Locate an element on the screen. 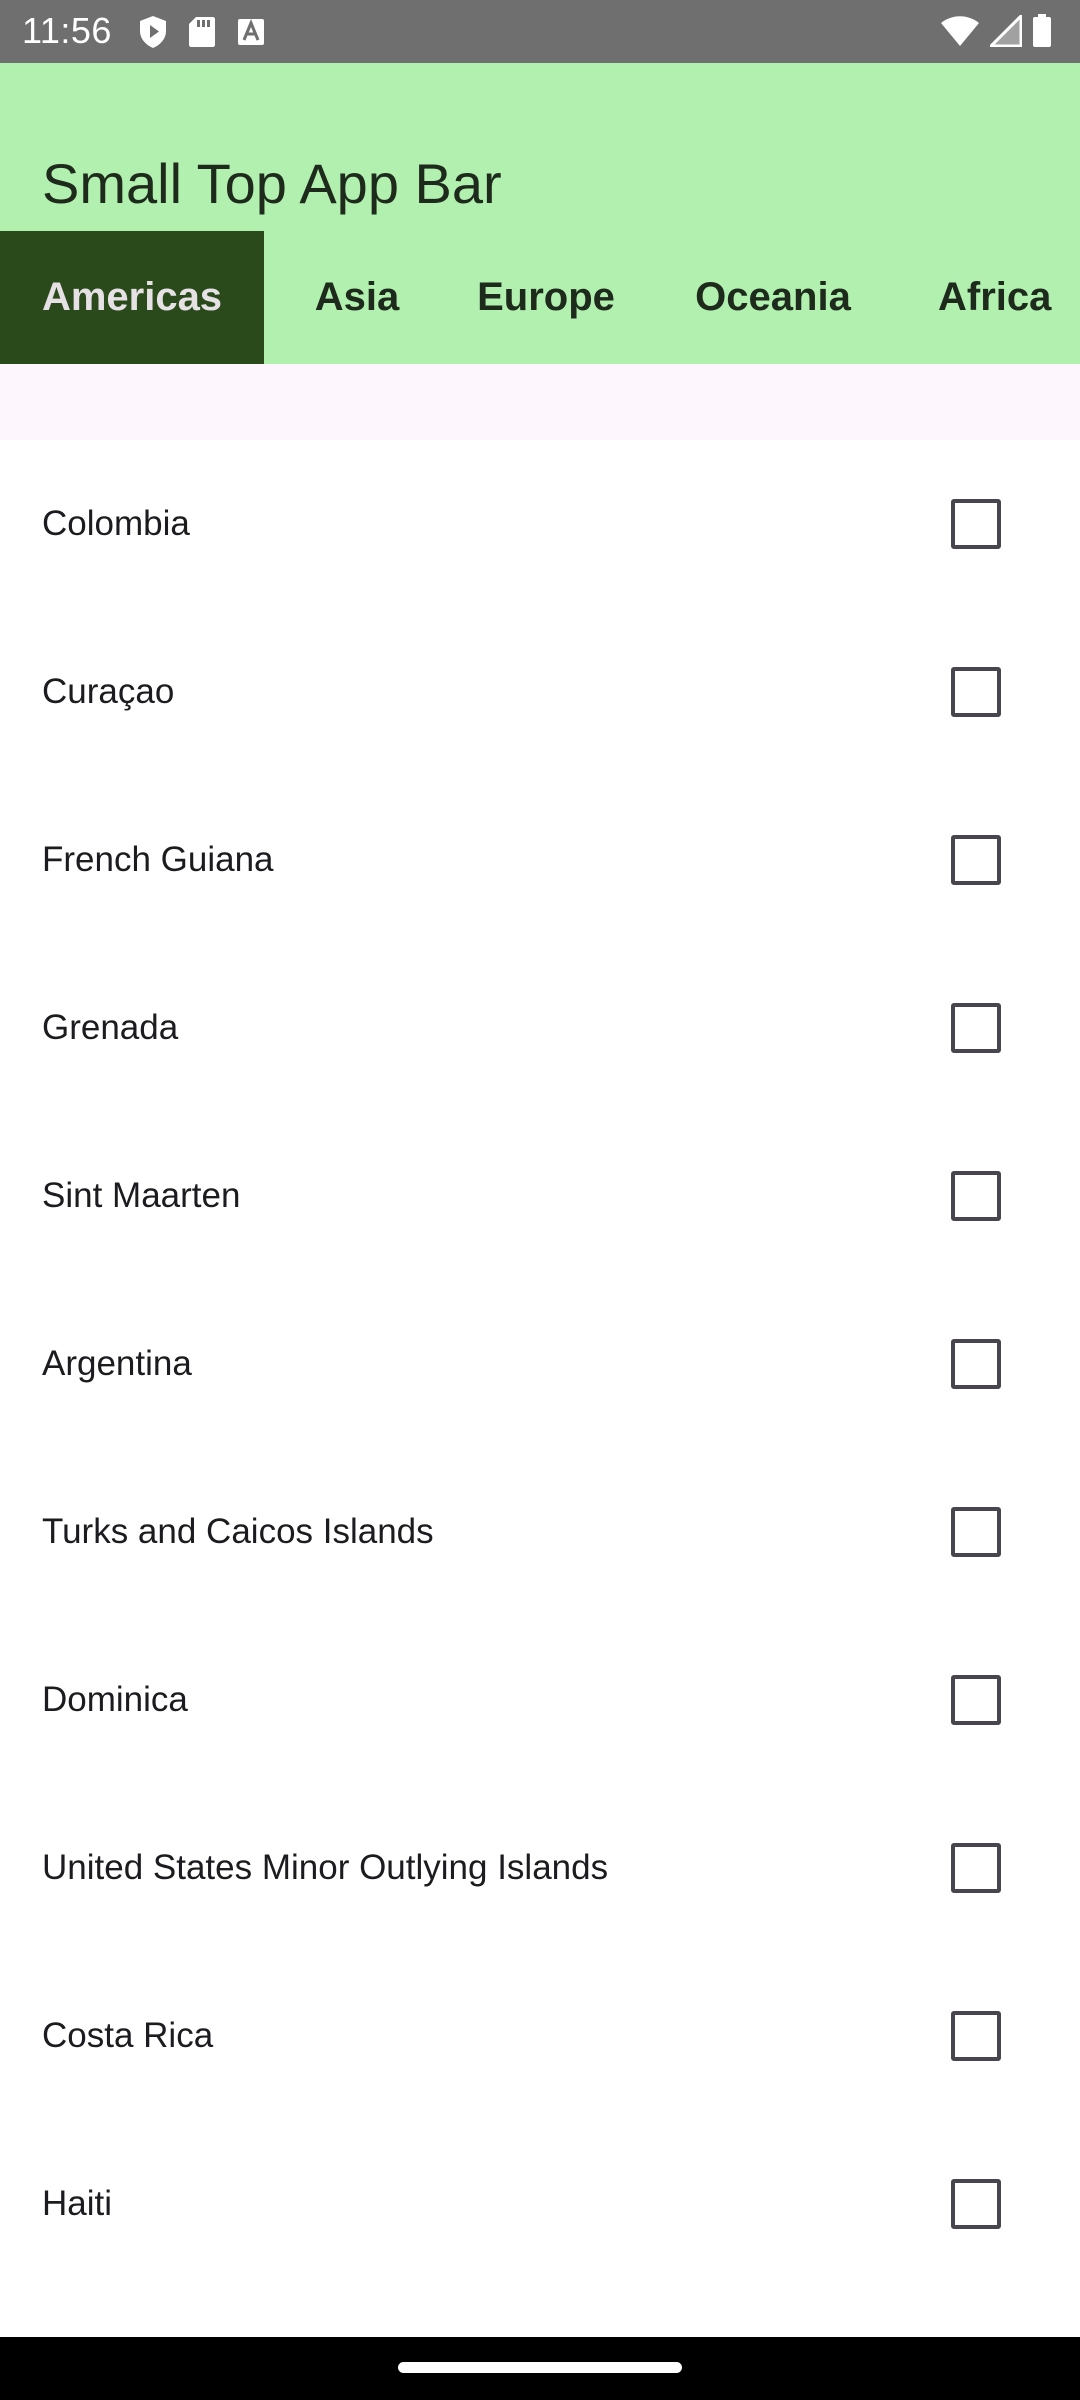 The width and height of the screenshot is (1080, 2400). status-system-icons is located at coordinates (996, 31).